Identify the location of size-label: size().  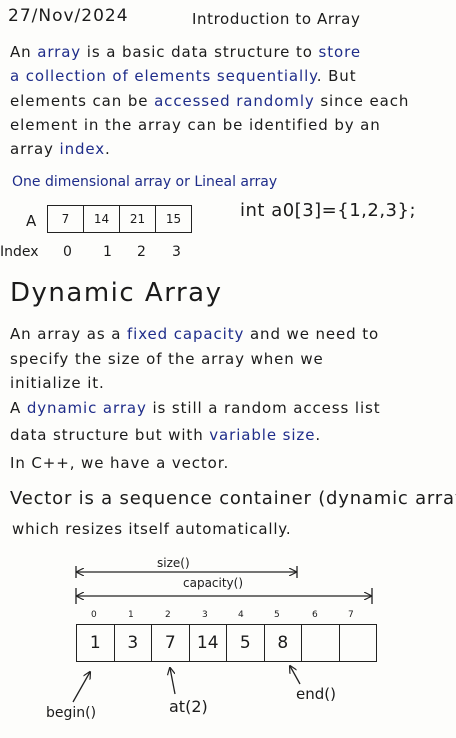
(173, 563).